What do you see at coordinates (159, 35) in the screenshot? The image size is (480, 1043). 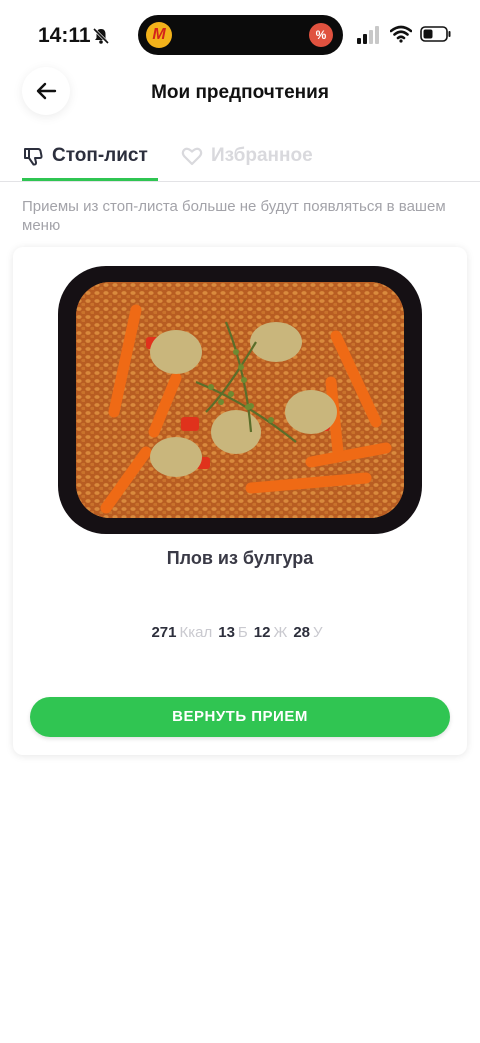 I see `app-logo-icon: M` at bounding box center [159, 35].